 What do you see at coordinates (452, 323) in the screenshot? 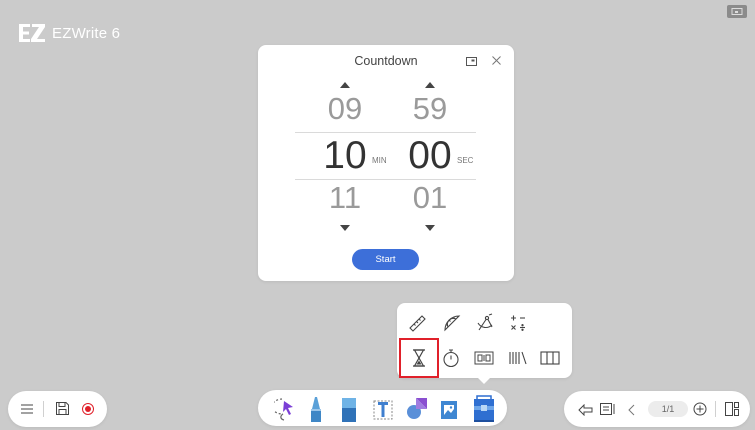
I see `protractor-icon` at bounding box center [452, 323].